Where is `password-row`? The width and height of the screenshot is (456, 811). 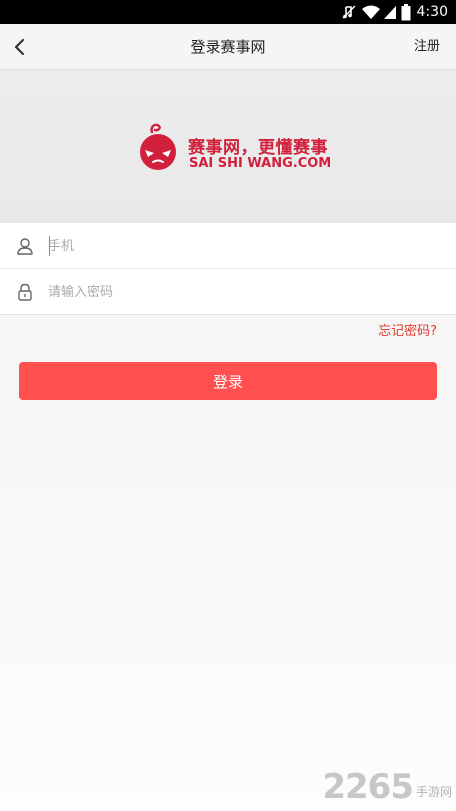 password-row is located at coordinates (228, 292).